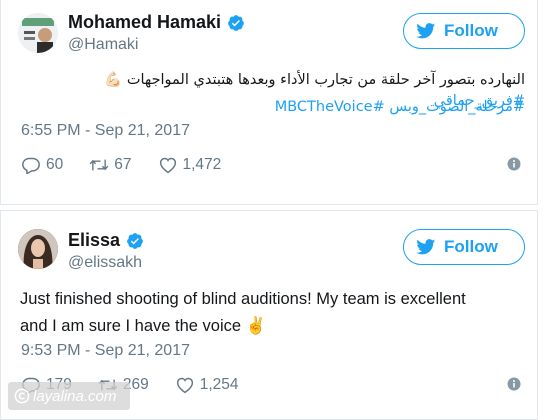  Describe the element at coordinates (256, 326) in the screenshot. I see `victory-hand-emoji: ✌️` at that location.